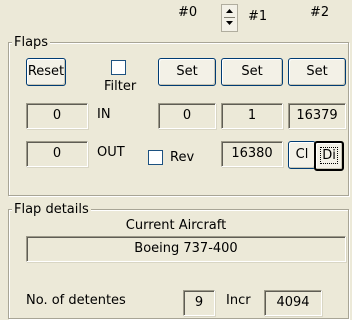 The width and height of the screenshot is (352, 320). Describe the element at coordinates (186, 249) in the screenshot. I see `aircraft-name-field: Boeing 737-400` at that location.